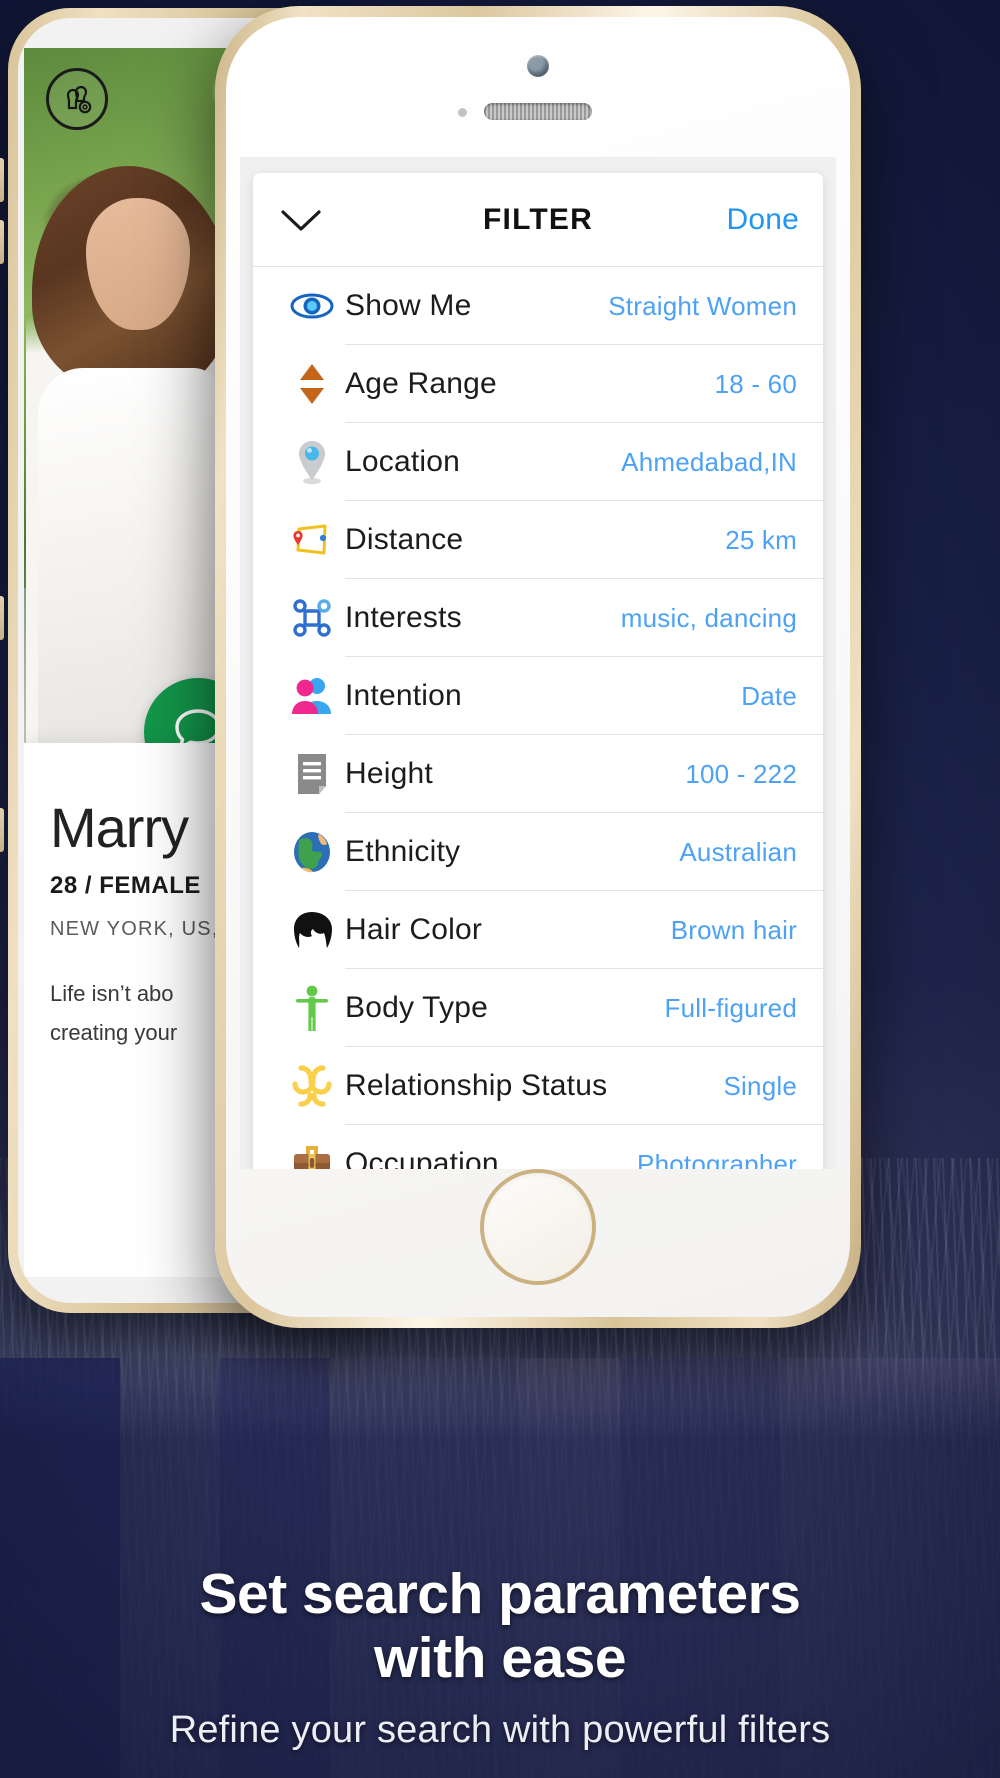 The width and height of the screenshot is (1000, 1778). Describe the element at coordinates (2, 180) in the screenshot. I see `volume-up-button` at that location.